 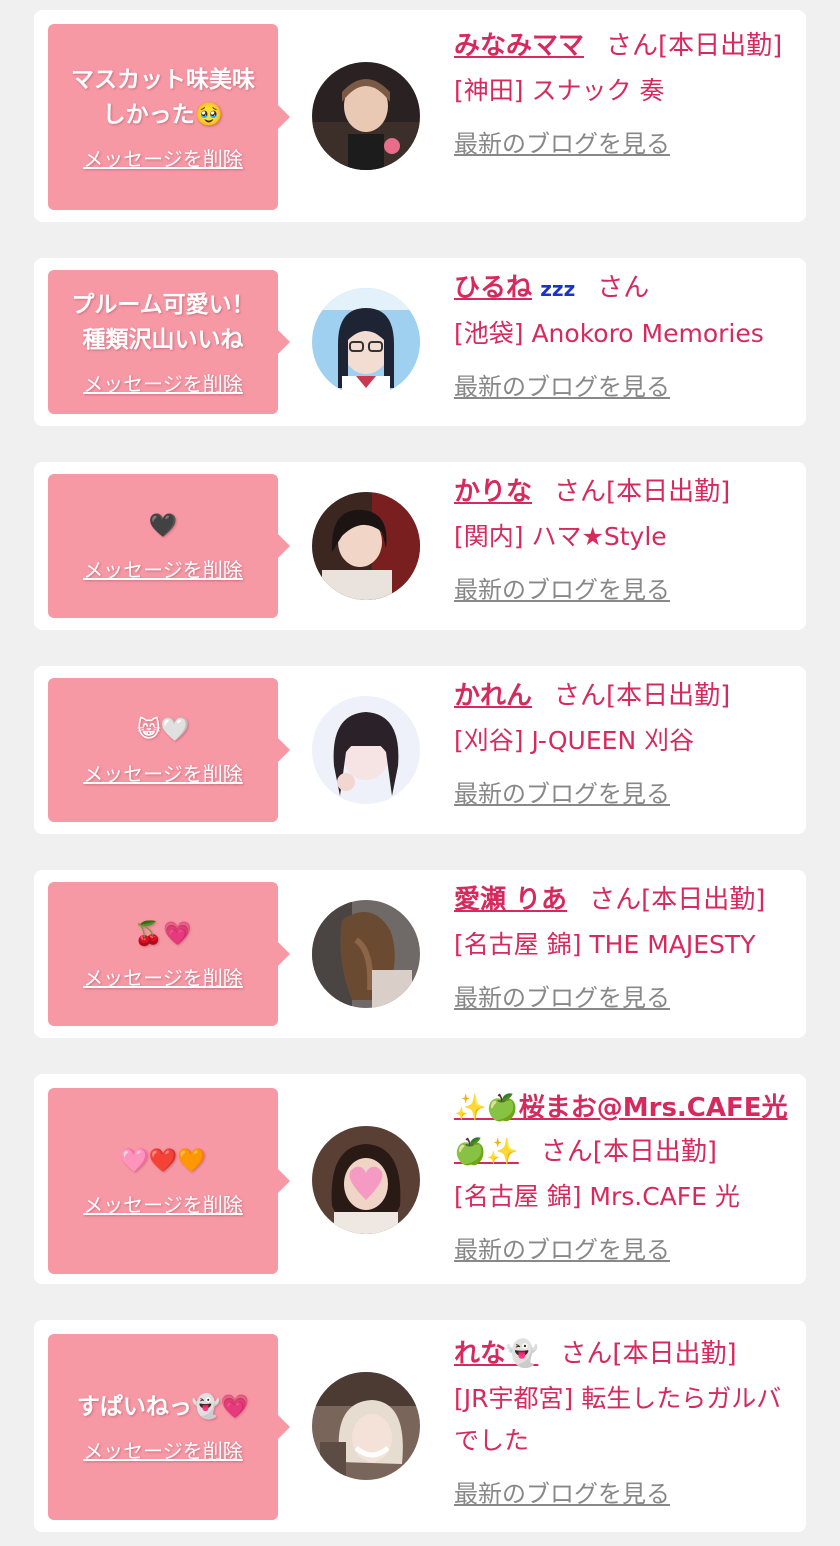 I want to click on message-bubble: プルーム可愛い！ 種類沢山いいね メッセージを削除, so click(x=169, y=342).